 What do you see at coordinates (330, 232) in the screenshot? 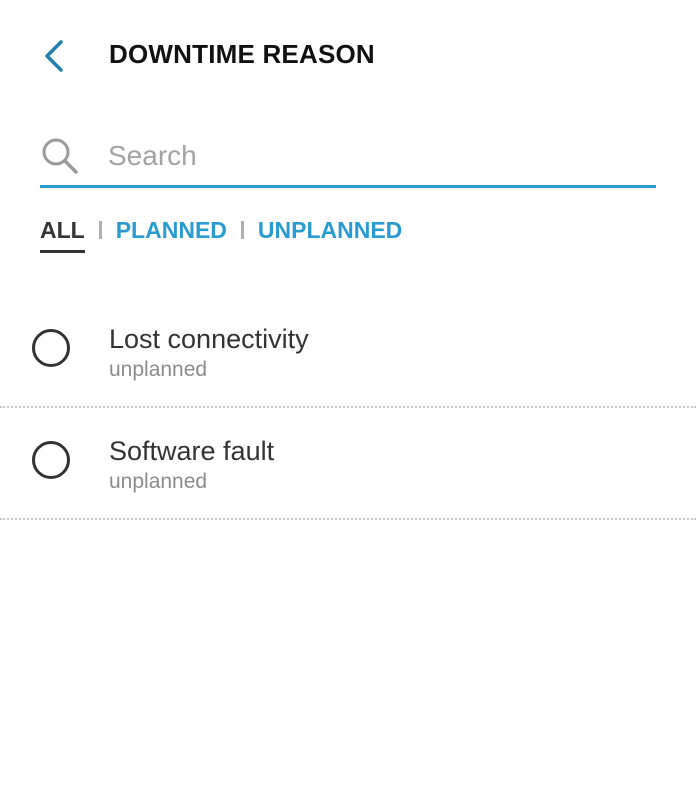
I see `filter-unplanned: UNPLANNED` at bounding box center [330, 232].